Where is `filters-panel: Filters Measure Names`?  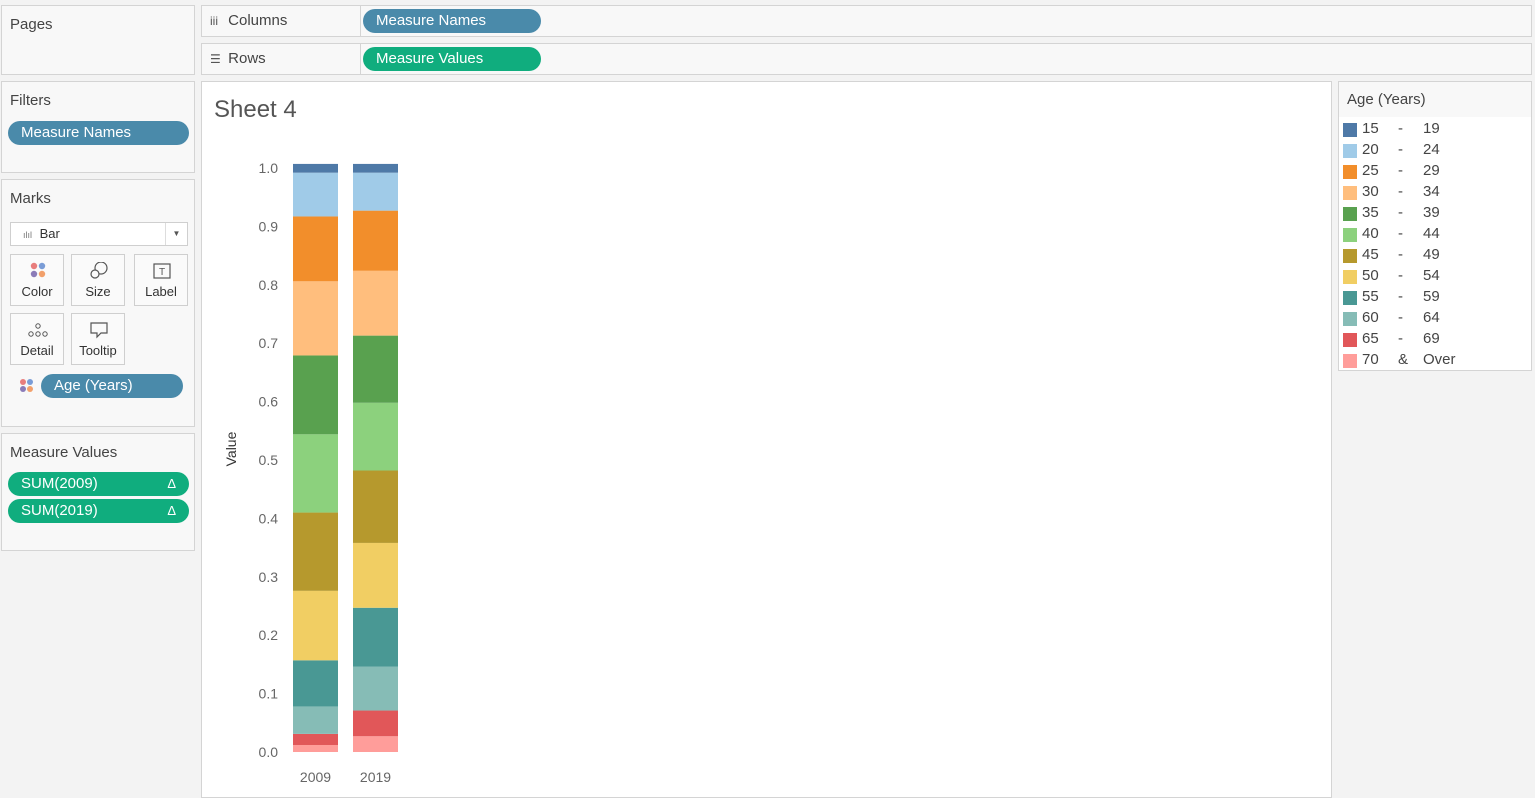 filters-panel: Filters Measure Names is located at coordinates (98, 127).